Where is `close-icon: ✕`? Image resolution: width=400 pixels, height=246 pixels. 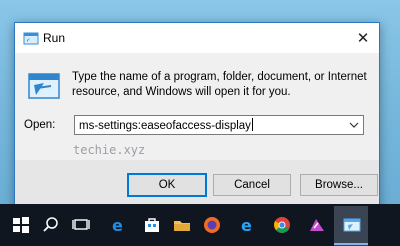
close-icon: ✕ is located at coordinates (363, 38).